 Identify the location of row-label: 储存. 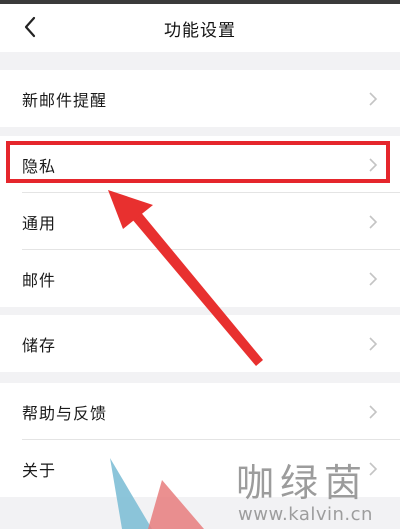
(39, 345).